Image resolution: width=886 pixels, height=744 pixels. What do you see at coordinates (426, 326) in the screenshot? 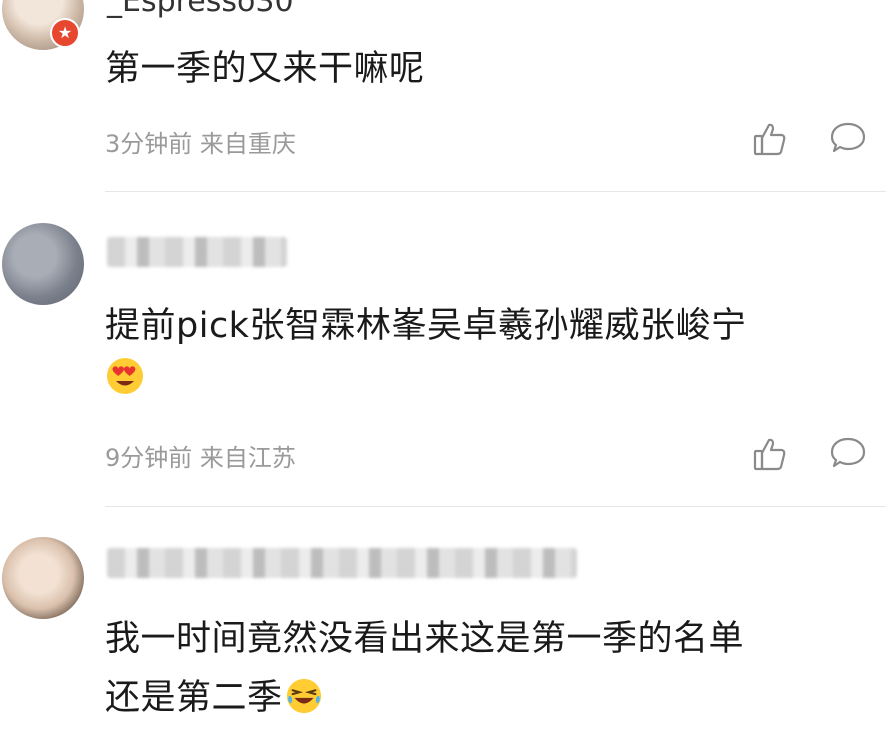
I see `comment-text: 提前pick张智霖林峯吴卓羲孙耀威张峻宁` at bounding box center [426, 326].